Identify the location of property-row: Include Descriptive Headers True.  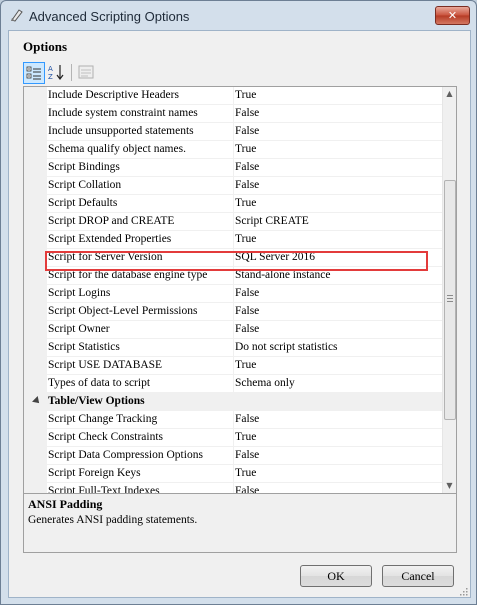
(234, 96).